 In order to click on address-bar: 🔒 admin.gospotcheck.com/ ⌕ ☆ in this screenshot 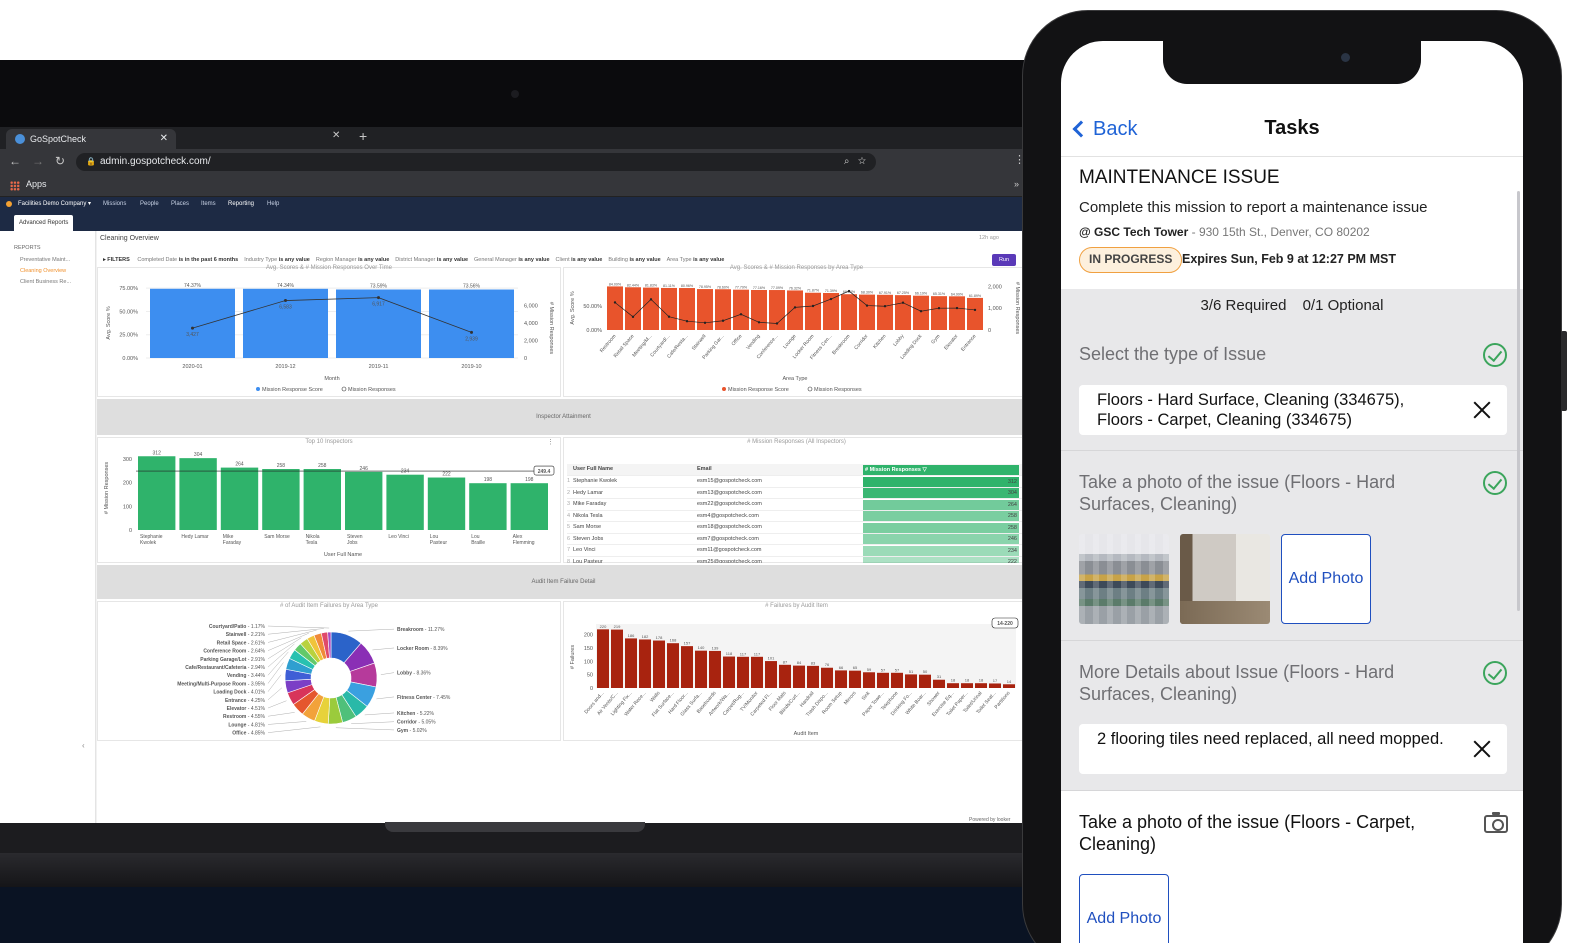, I will do `click(476, 162)`.